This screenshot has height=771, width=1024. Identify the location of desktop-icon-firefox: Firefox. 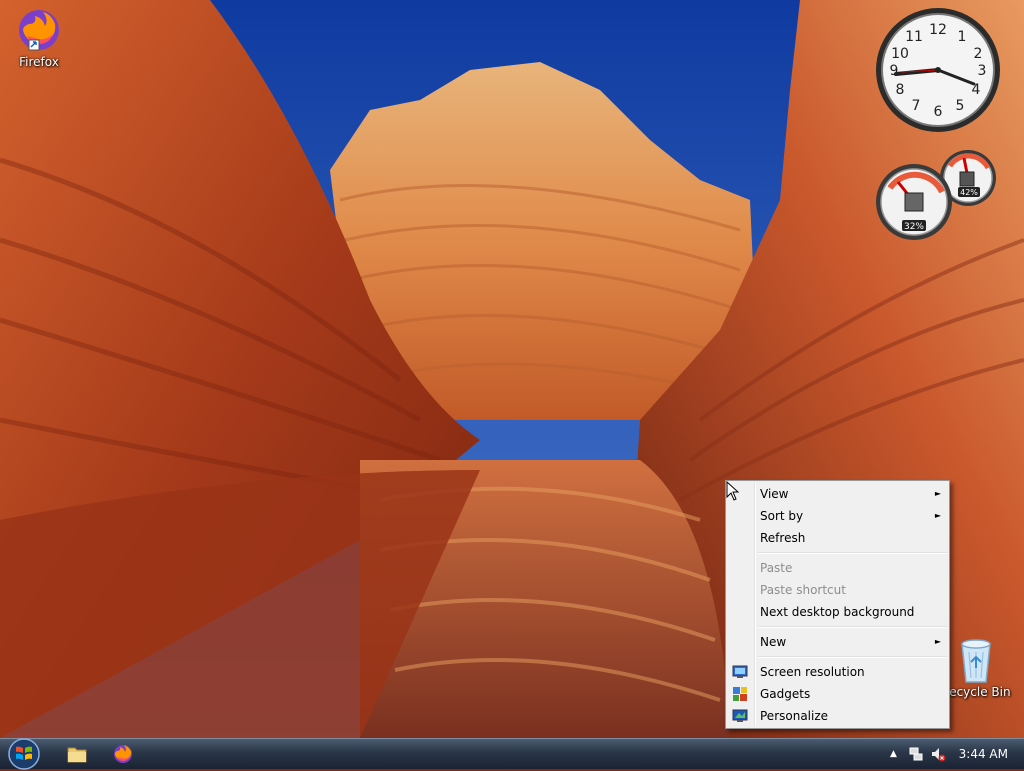
(39, 37).